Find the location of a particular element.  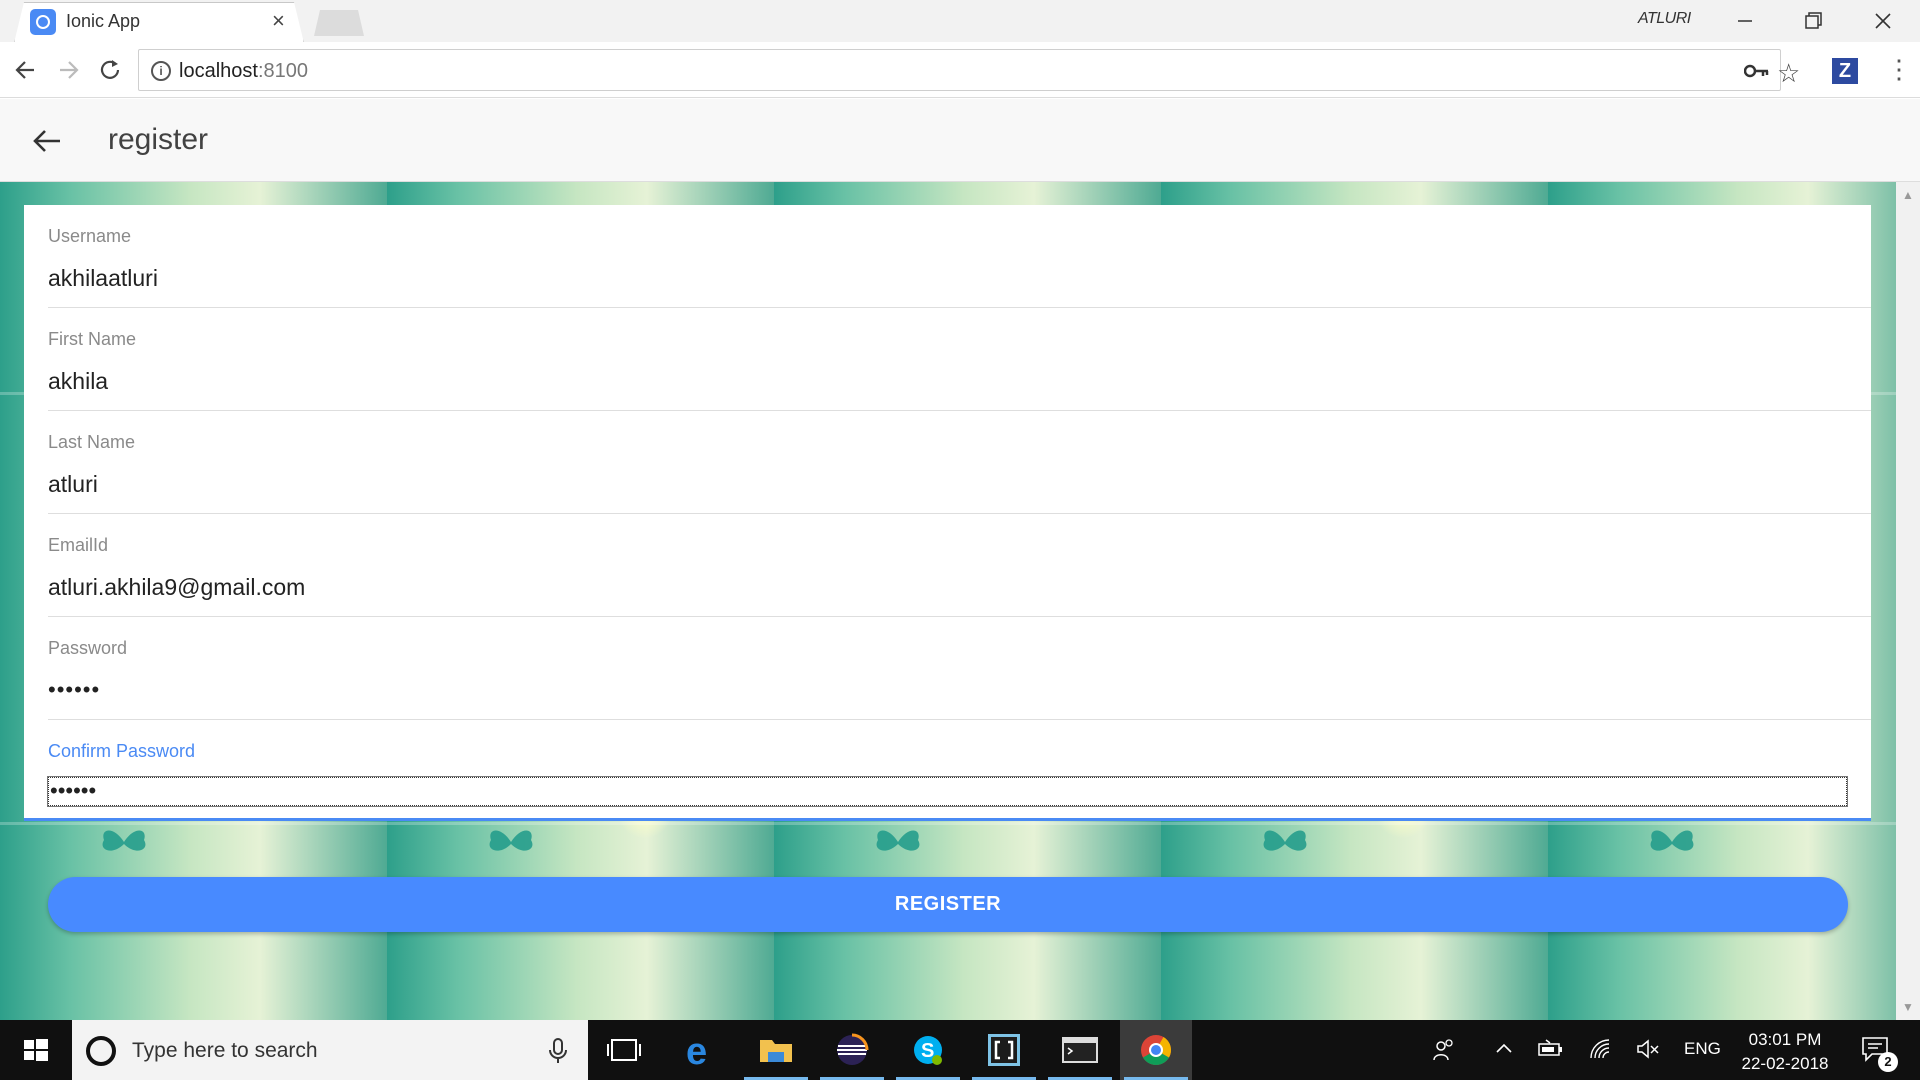

skype-icon: S is located at coordinates (928, 1050).